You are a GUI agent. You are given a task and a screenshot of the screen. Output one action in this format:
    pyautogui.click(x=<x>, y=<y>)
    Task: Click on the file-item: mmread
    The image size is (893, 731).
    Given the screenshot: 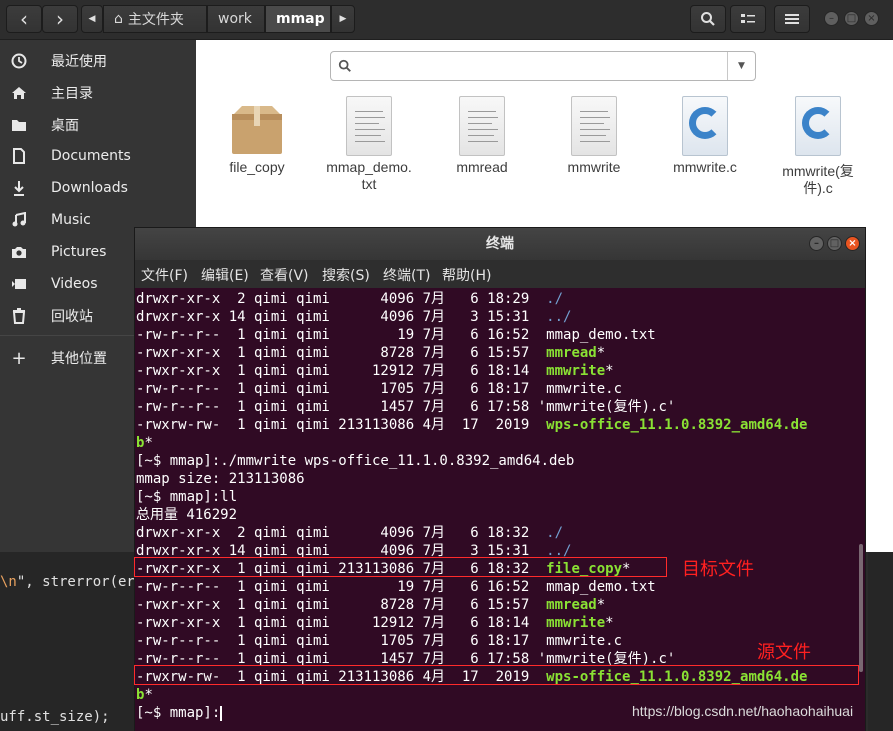 What is the action you would take?
    pyautogui.click(x=482, y=136)
    